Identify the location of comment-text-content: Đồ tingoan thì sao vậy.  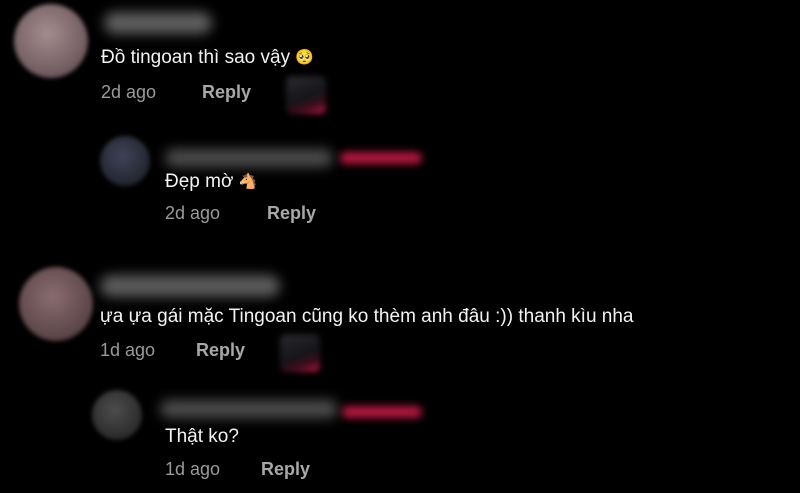
(196, 57).